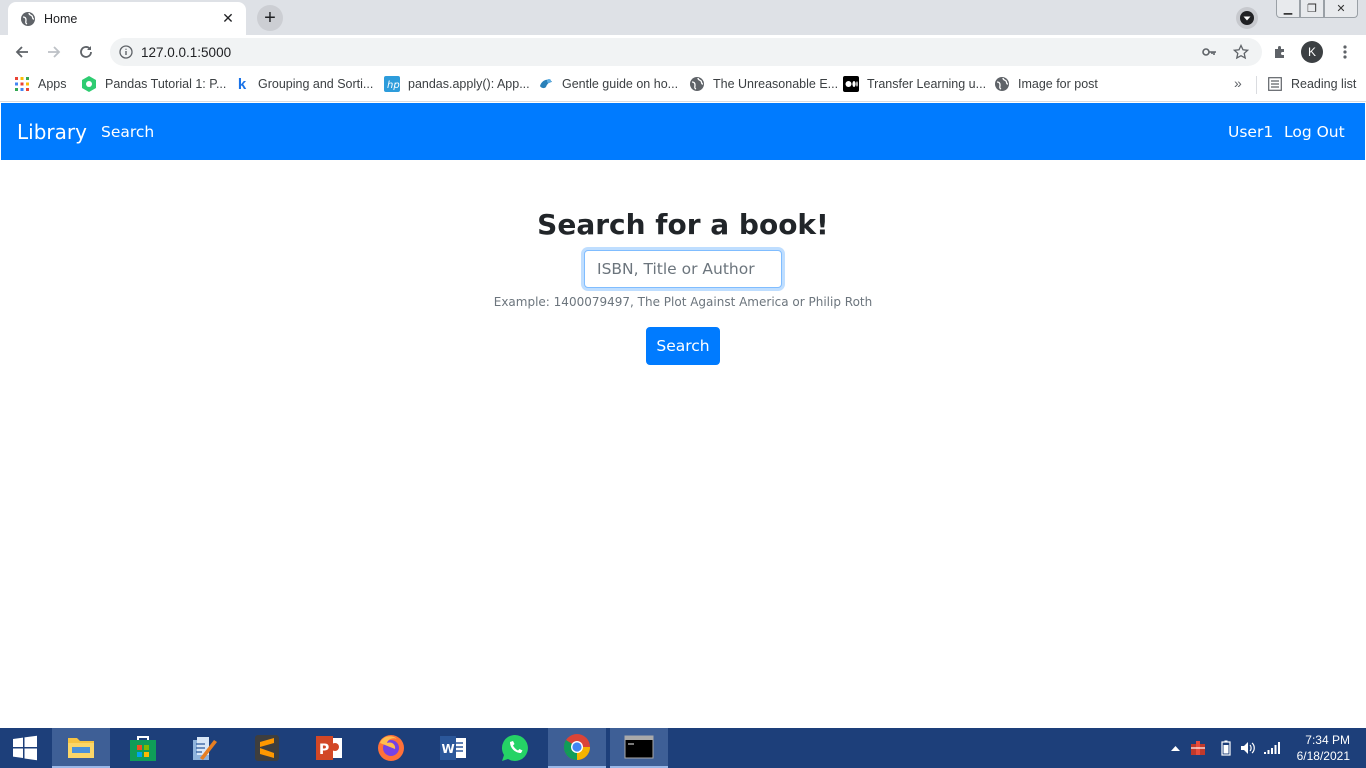  Describe the element at coordinates (683, 17) in the screenshot. I see `browser-tab-strip: Home ✕ + ▁ ❐ ✕` at that location.